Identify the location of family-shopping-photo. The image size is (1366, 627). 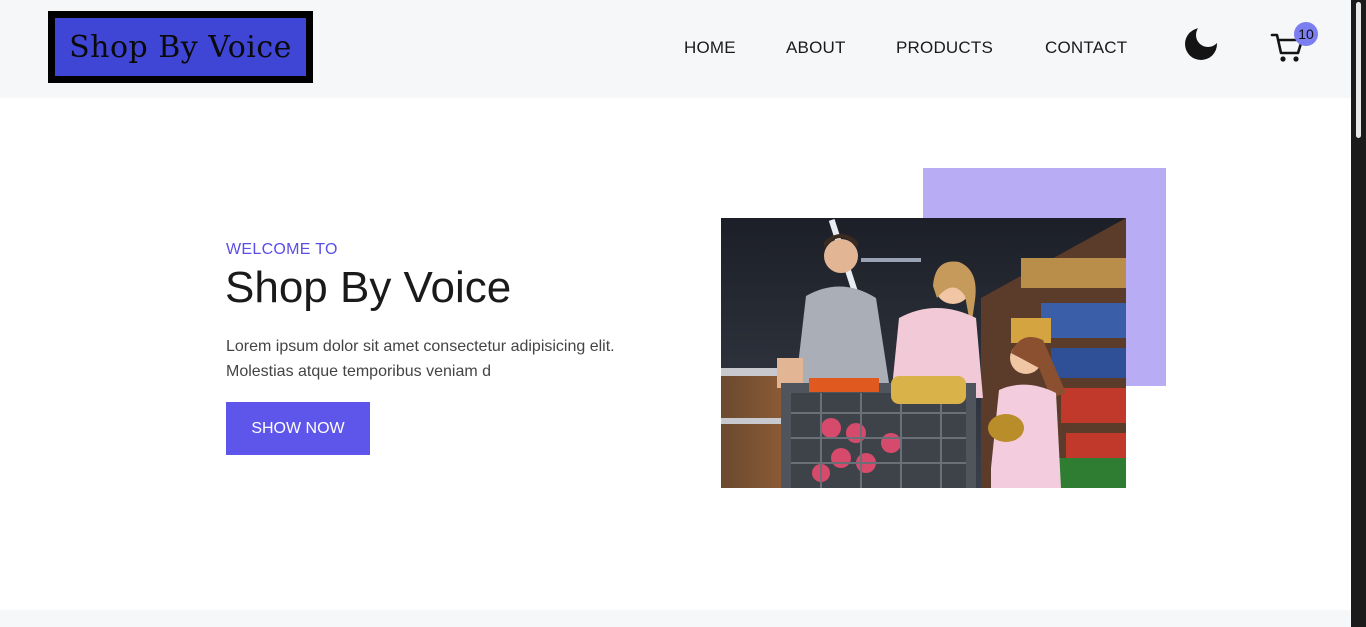
(923, 353).